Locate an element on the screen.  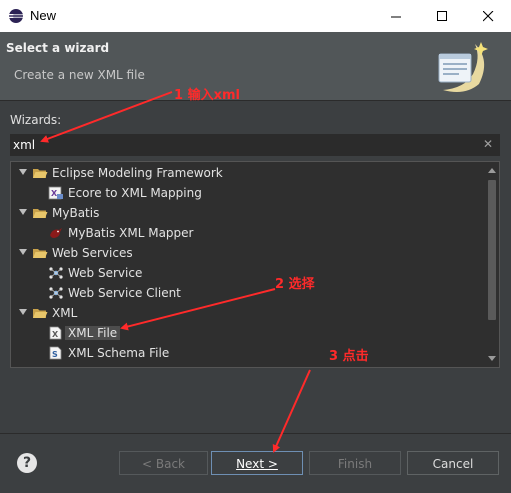
scroll-up-icon is located at coordinates (492, 170).